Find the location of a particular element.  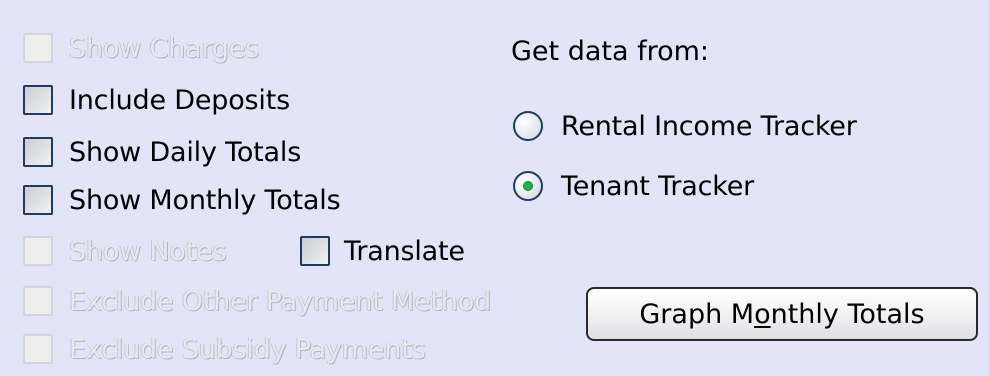

data-source-heading: Get data from: is located at coordinates (610, 51).